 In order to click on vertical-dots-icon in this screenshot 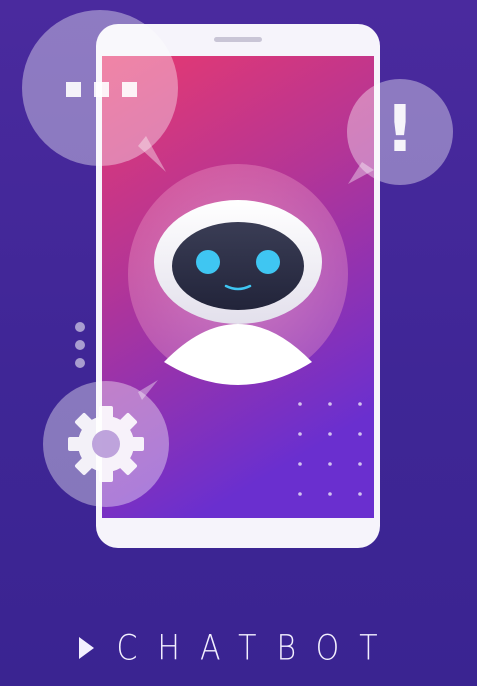, I will do `click(80, 345)`.